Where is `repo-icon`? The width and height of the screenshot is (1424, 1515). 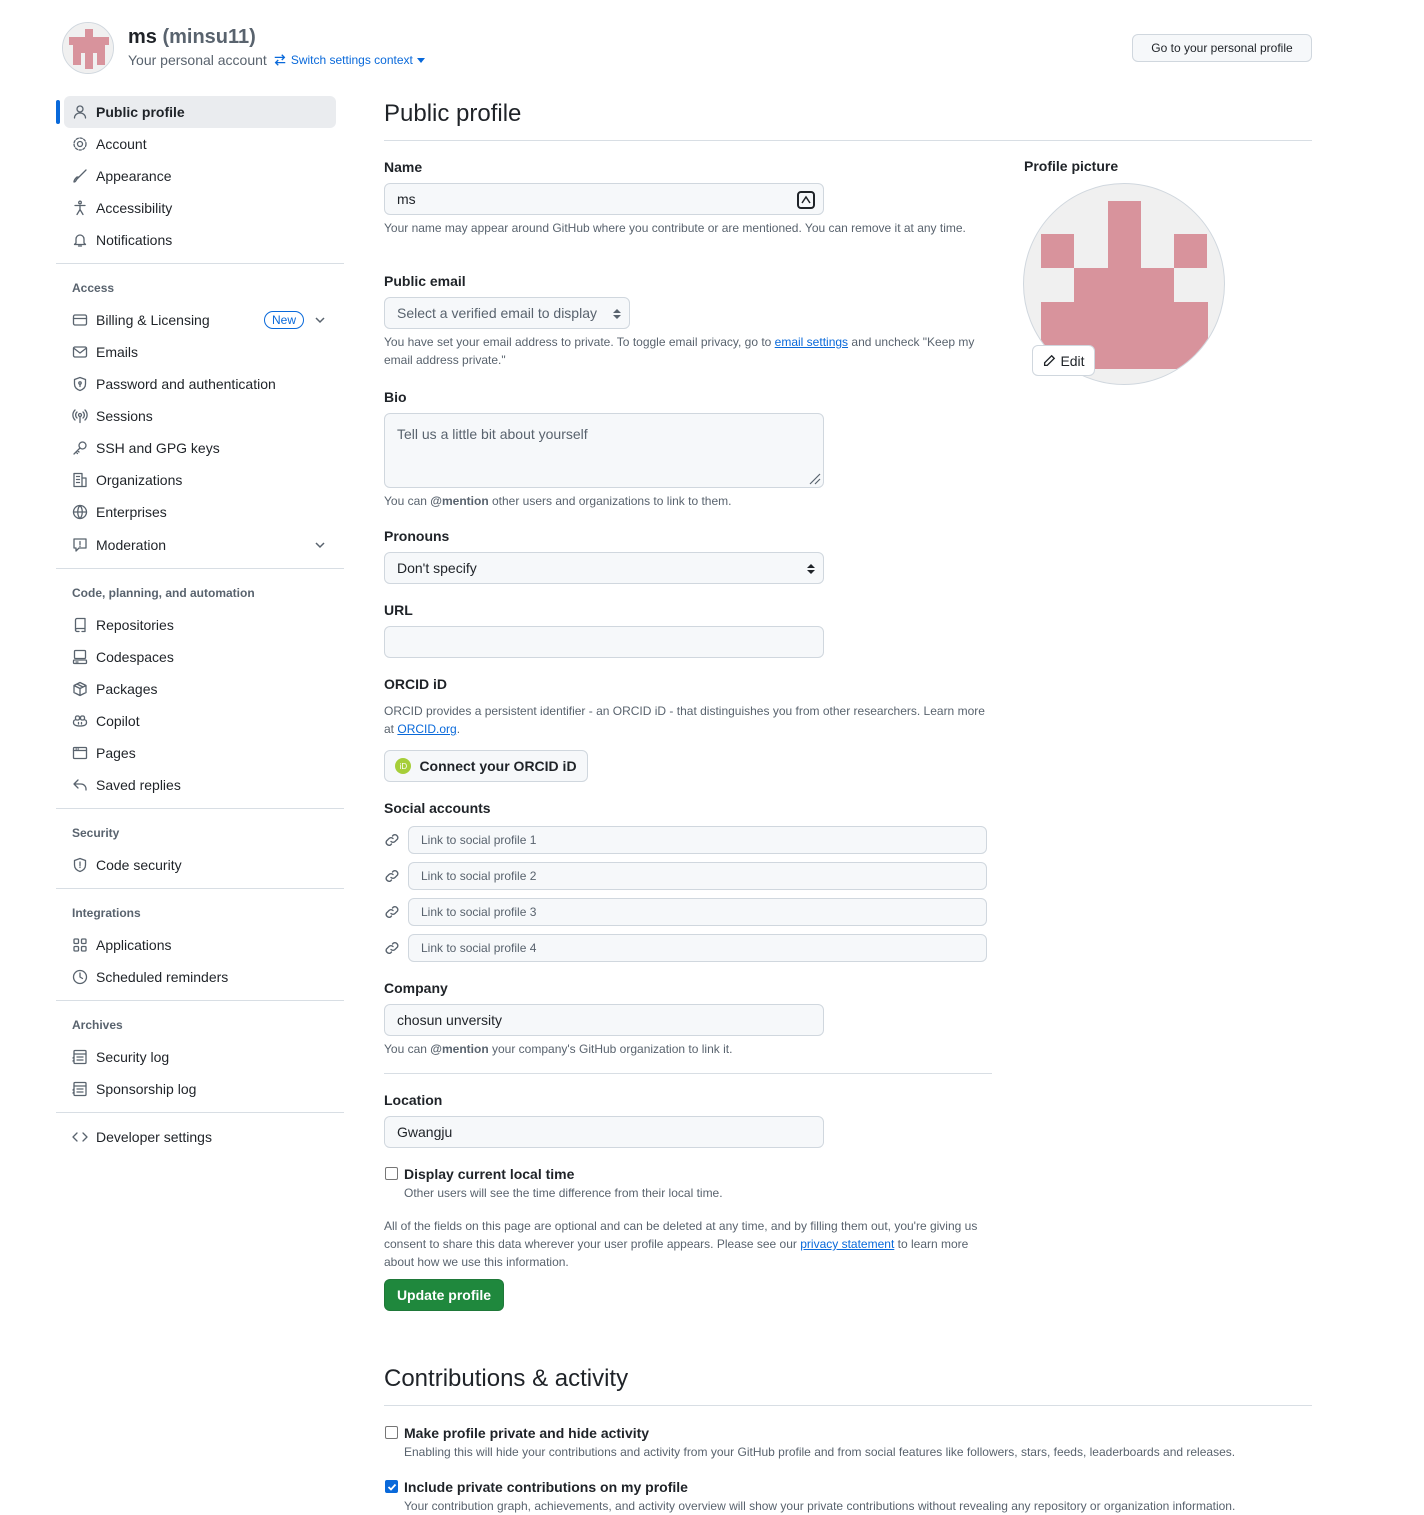
repo-icon is located at coordinates (80, 625).